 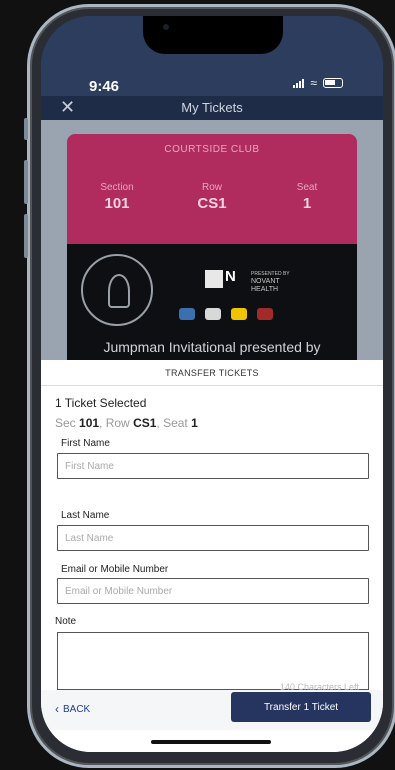 What do you see at coordinates (104, 86) in the screenshot?
I see `status-time: 9:46` at bounding box center [104, 86].